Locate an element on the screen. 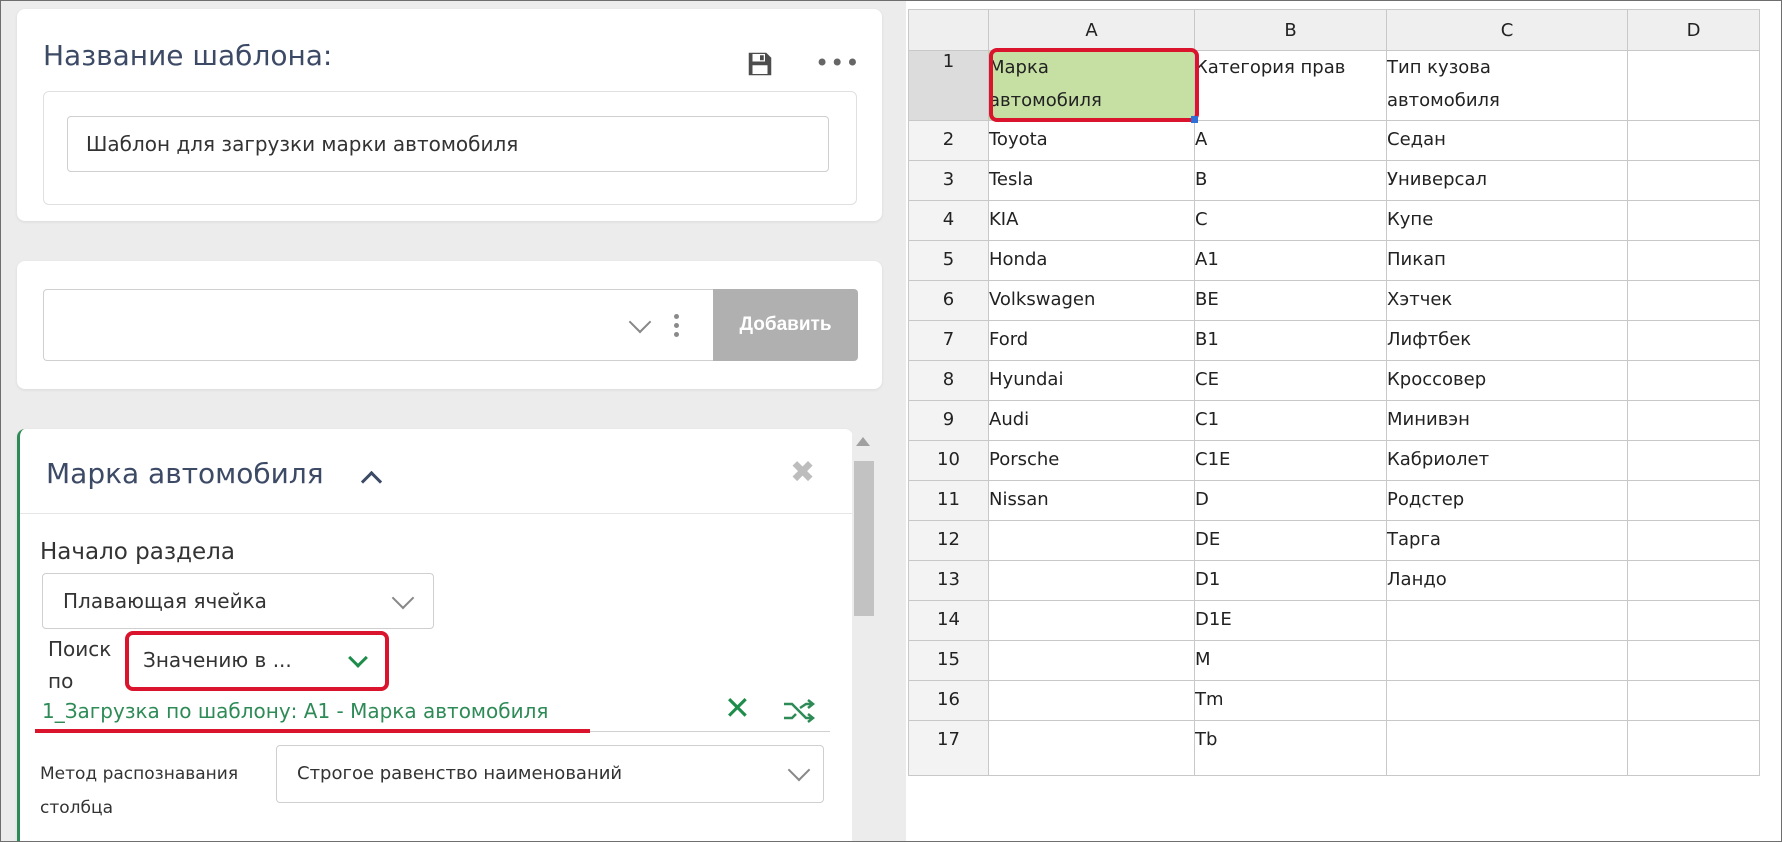  cell: KIA is located at coordinates (1091, 220).